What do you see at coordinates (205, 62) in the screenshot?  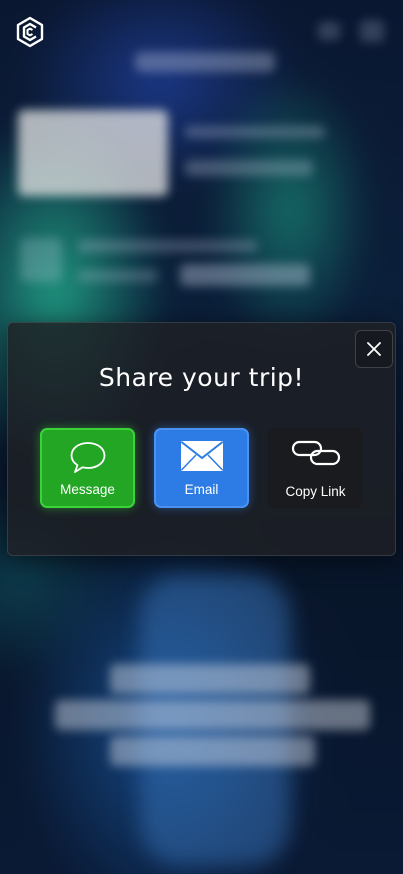 I see `blurred-page-title` at bounding box center [205, 62].